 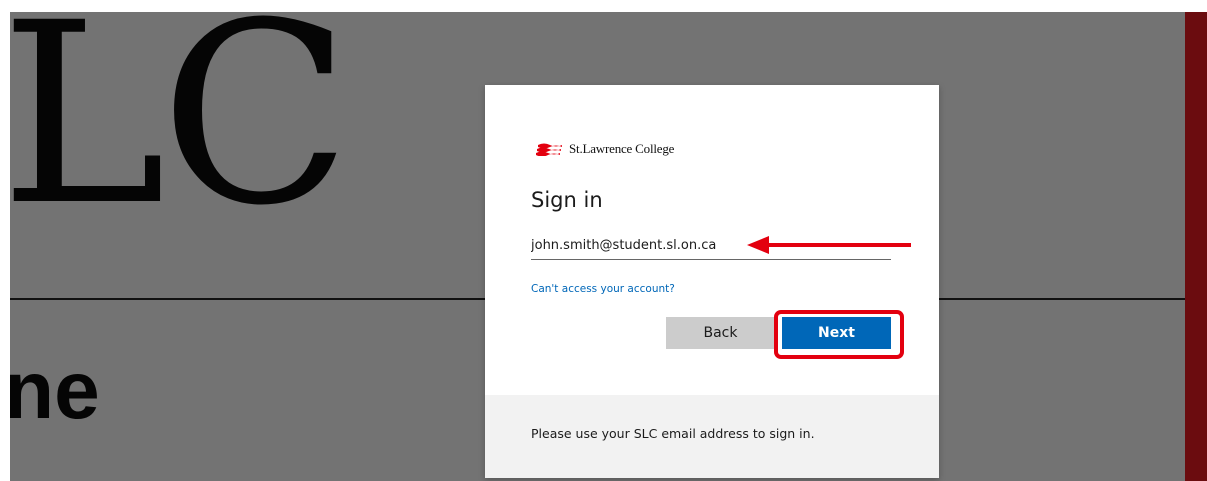 What do you see at coordinates (549, 149) in the screenshot?
I see `waves-logo-icon` at bounding box center [549, 149].